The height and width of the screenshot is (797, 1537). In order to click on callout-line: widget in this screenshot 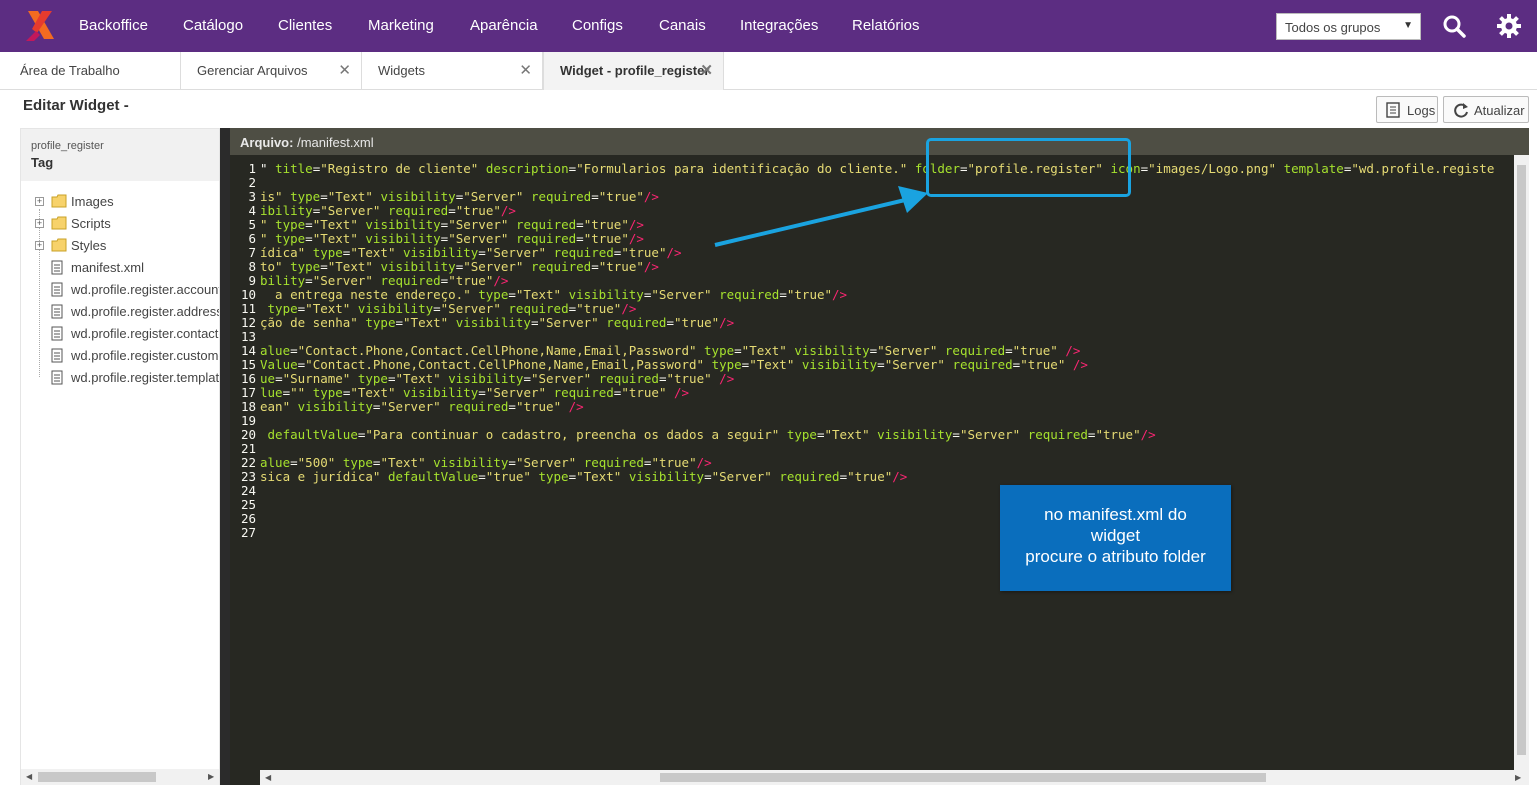, I will do `click(1115, 535)`.